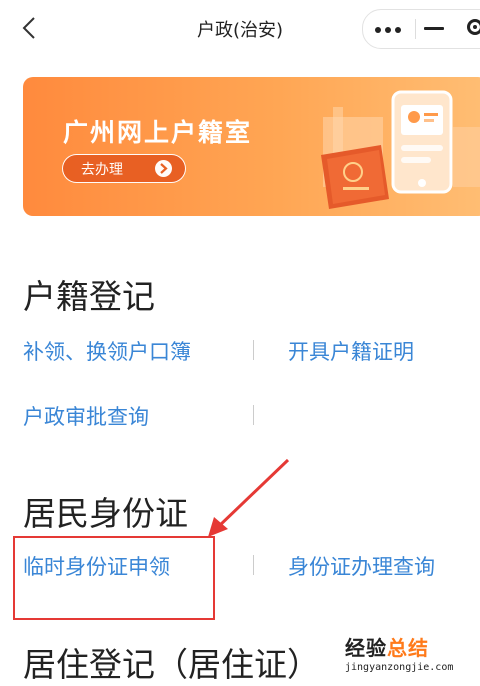 The image size is (480, 686). What do you see at coordinates (163, 168) in the screenshot?
I see `chevron-right-icon` at bounding box center [163, 168].